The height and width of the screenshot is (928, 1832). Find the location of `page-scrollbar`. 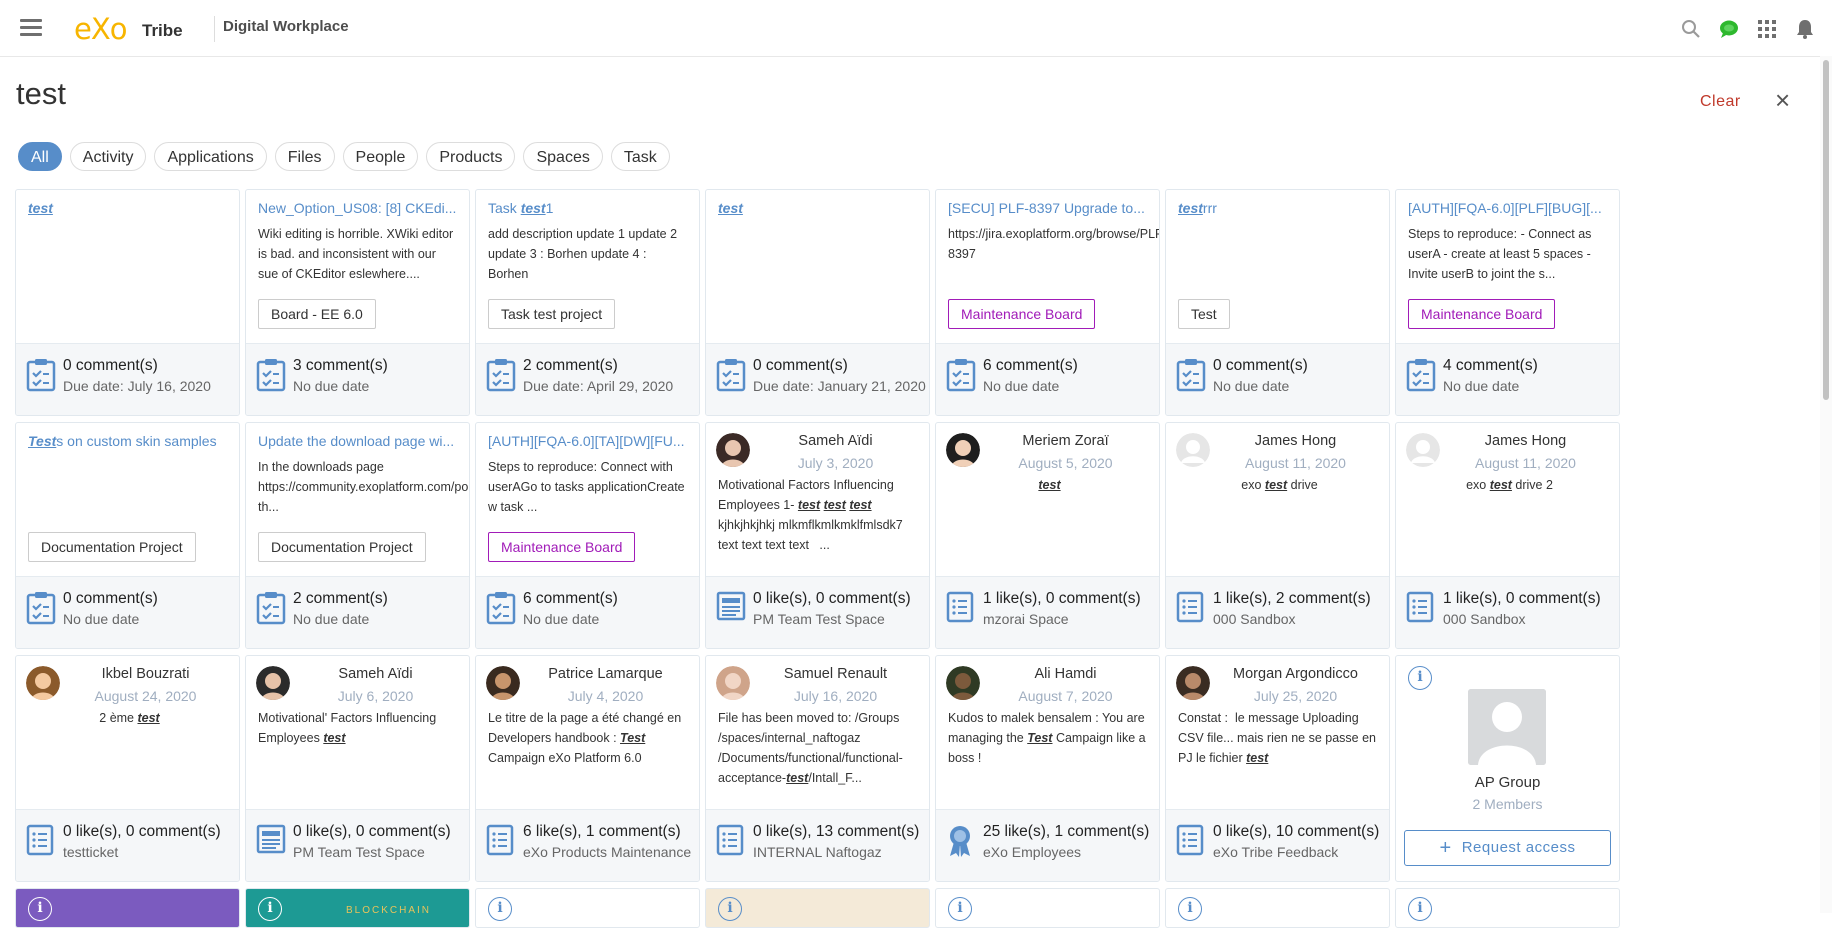

page-scrollbar is located at coordinates (1826, 484).